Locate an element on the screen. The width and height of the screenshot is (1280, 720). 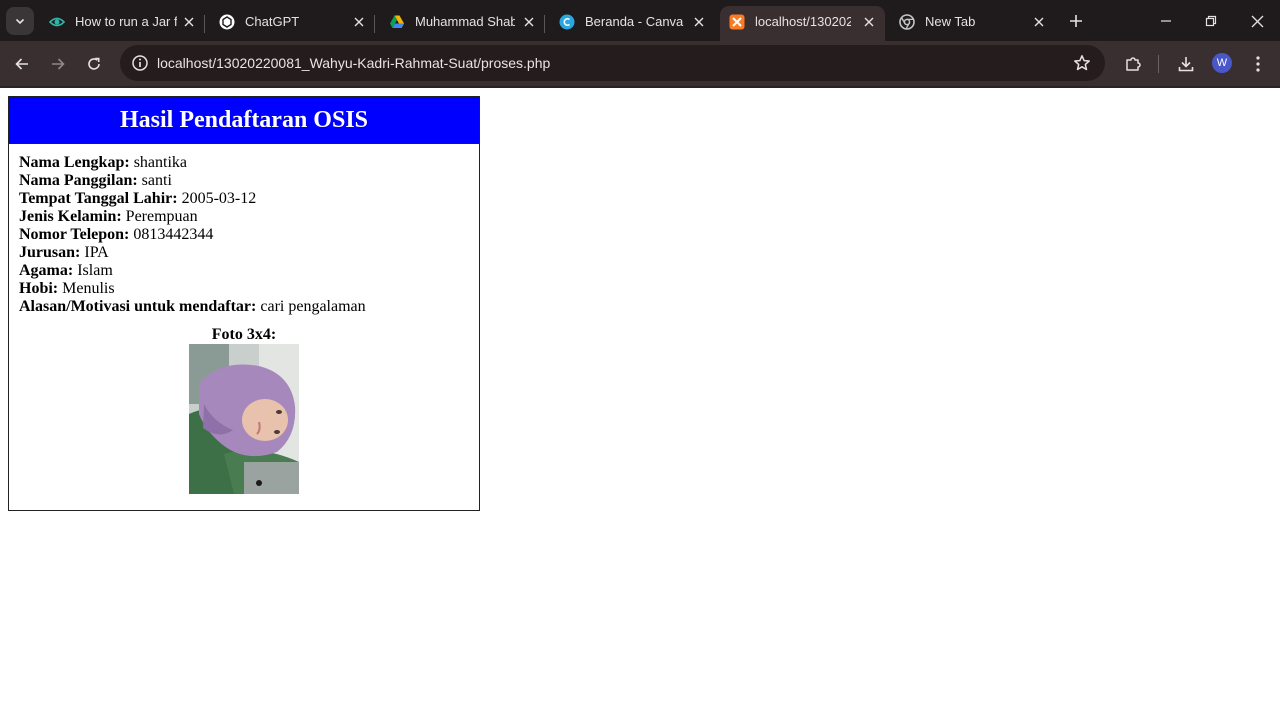
field-value: Menulis is located at coordinates (88, 288).